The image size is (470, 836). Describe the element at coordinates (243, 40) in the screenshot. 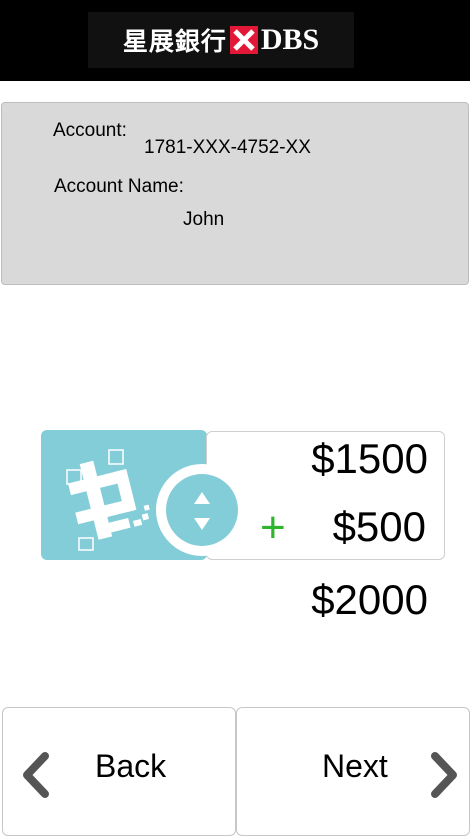

I see `dbs-x-icon` at that location.